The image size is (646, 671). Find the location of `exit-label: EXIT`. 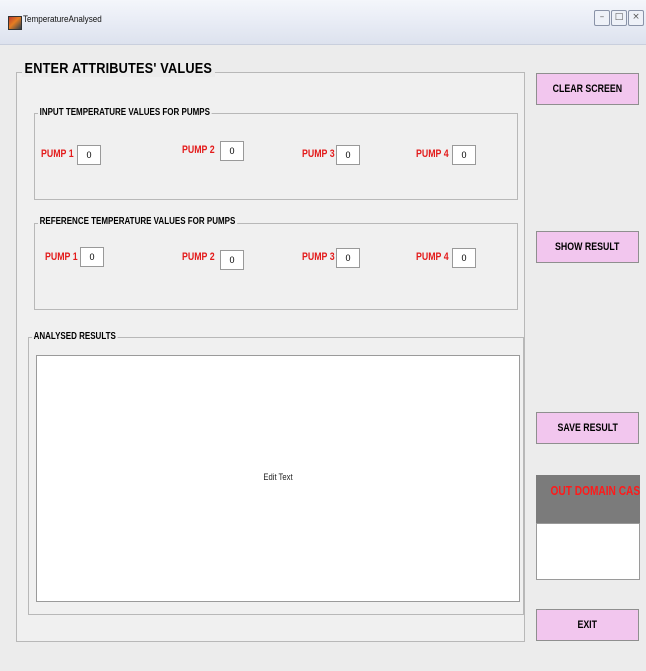

exit-label: EXIT is located at coordinates (587, 625).